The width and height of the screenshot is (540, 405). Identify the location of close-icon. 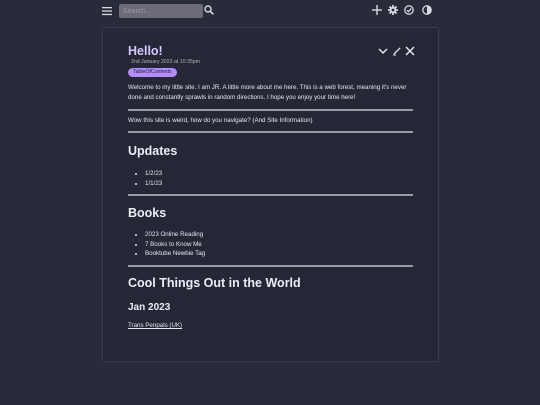
(410, 51).